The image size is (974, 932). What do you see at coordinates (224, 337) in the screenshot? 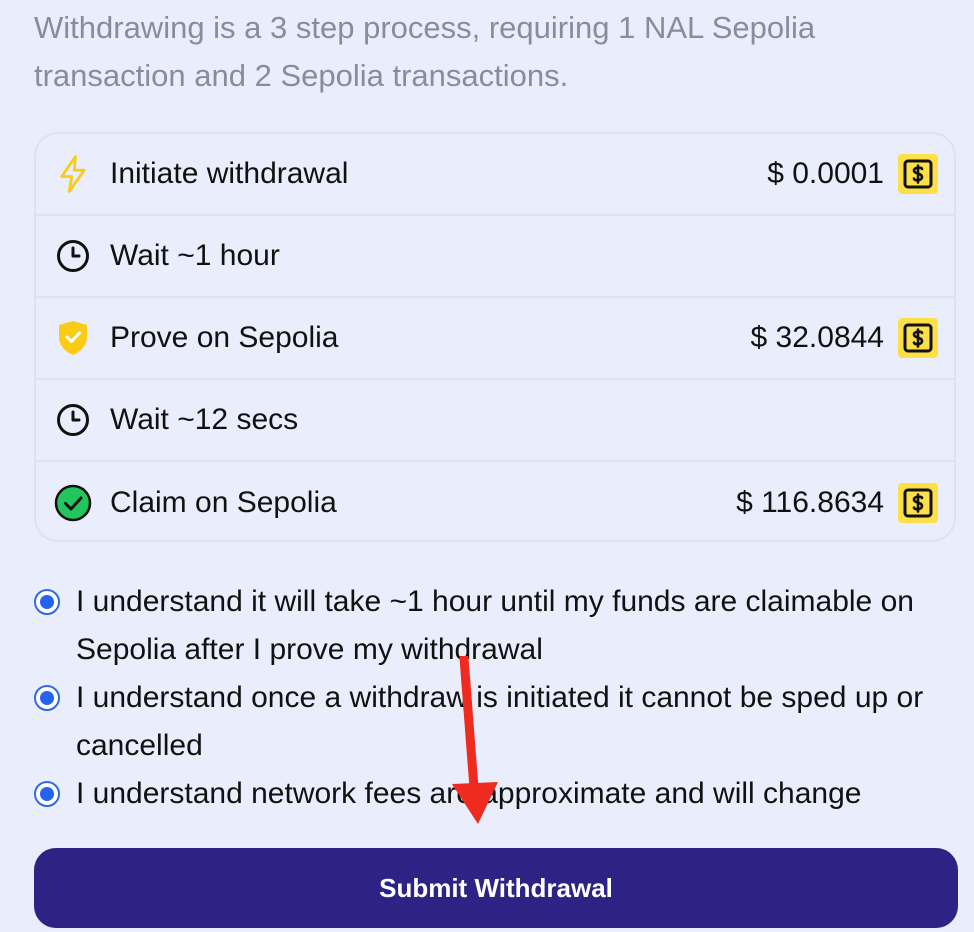
I see `step-label: Prove on Sepolia` at bounding box center [224, 337].